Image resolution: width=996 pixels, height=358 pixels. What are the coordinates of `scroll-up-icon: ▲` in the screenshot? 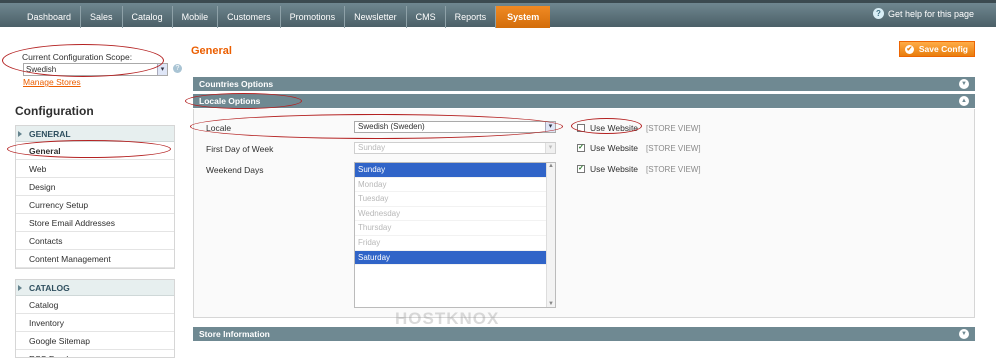 It's located at (551, 166).